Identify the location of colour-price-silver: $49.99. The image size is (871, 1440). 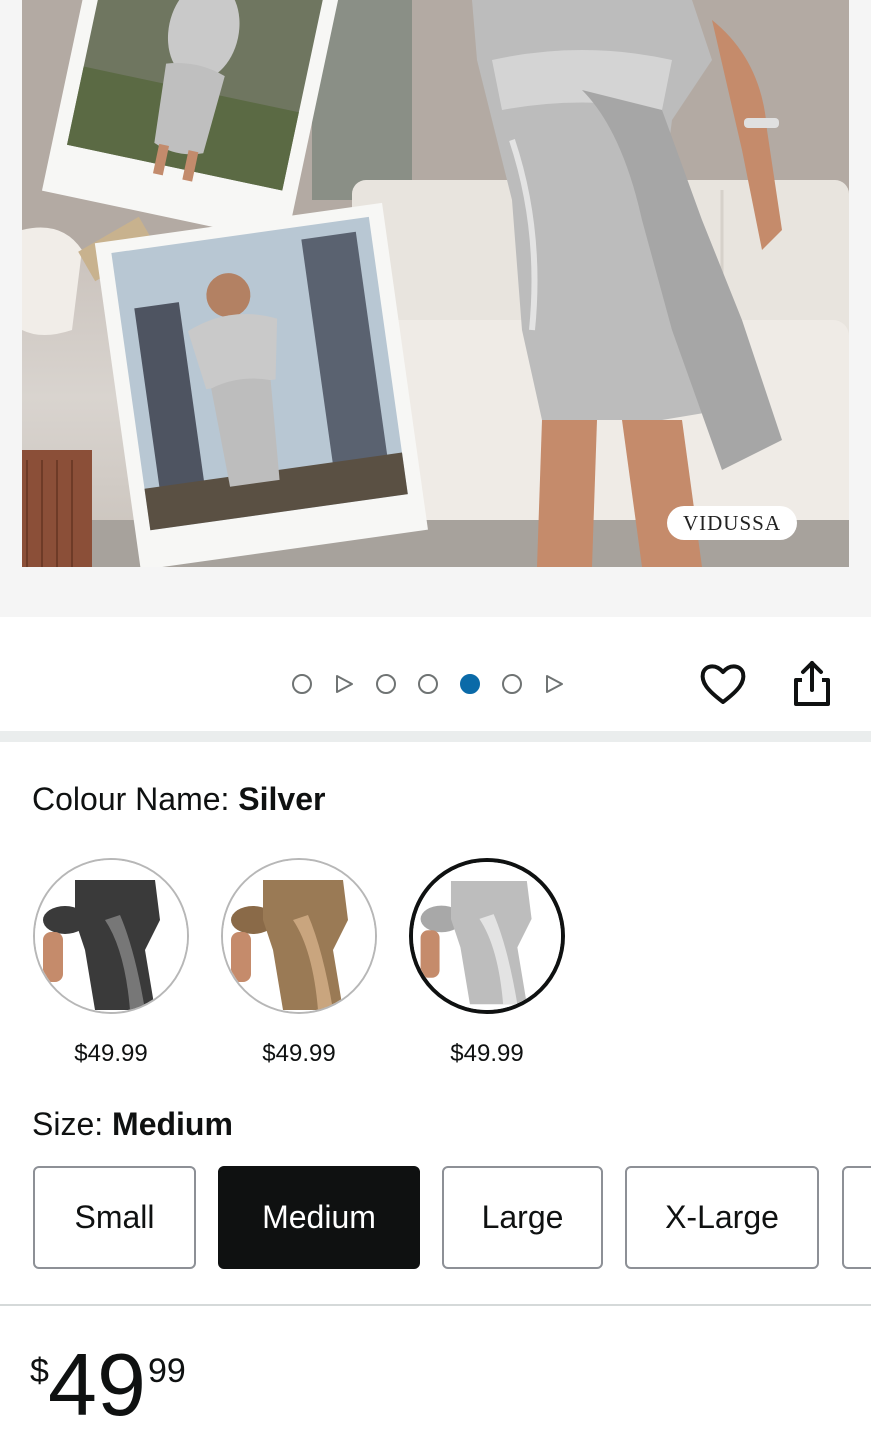
(487, 1053).